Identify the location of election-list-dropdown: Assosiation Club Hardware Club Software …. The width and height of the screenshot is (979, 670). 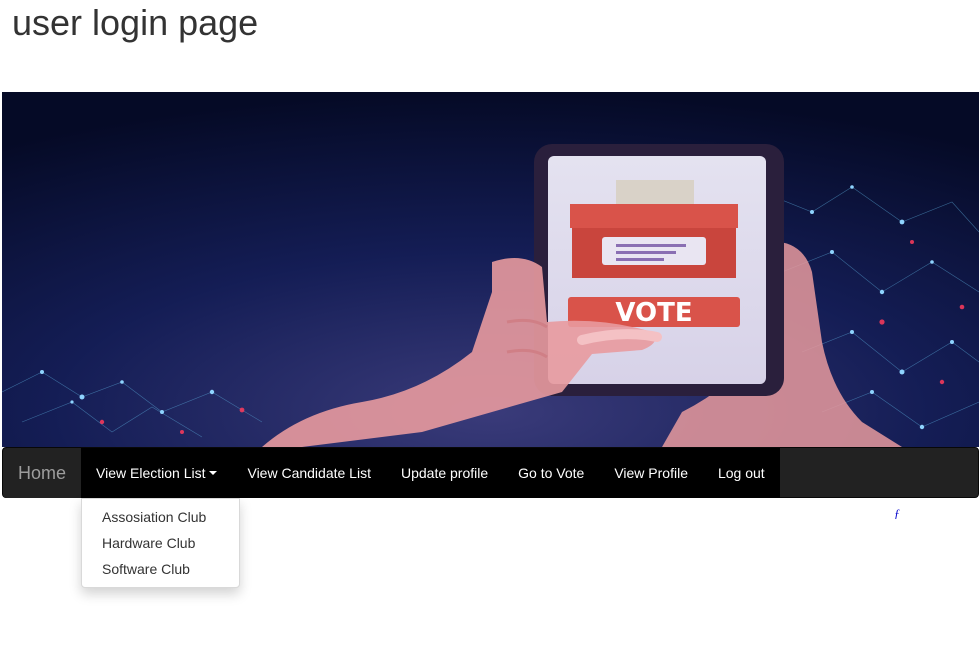
(160, 543).